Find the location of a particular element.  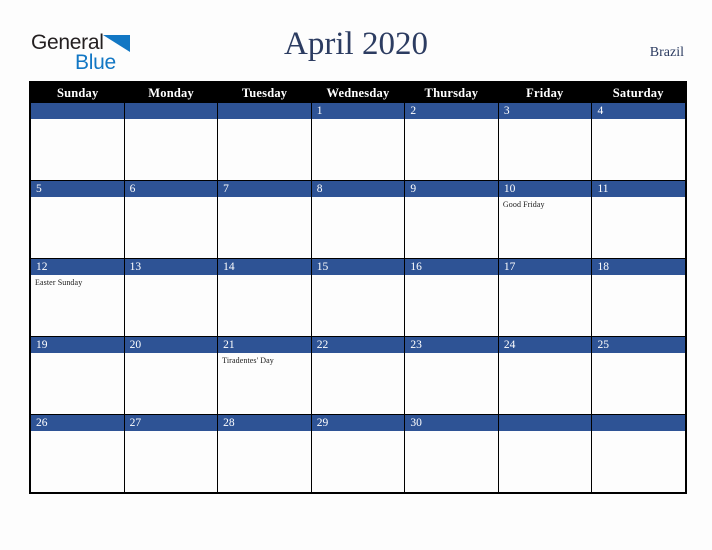

day-cell: 14 is located at coordinates (265, 297).